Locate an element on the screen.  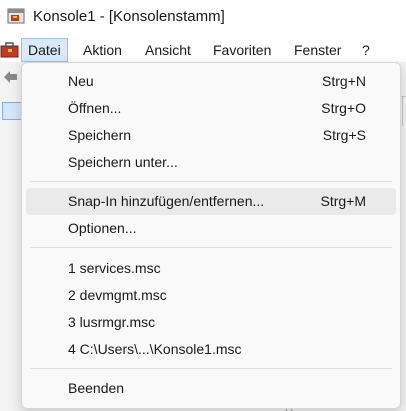
folder-icon is located at coordinates (12, 111).